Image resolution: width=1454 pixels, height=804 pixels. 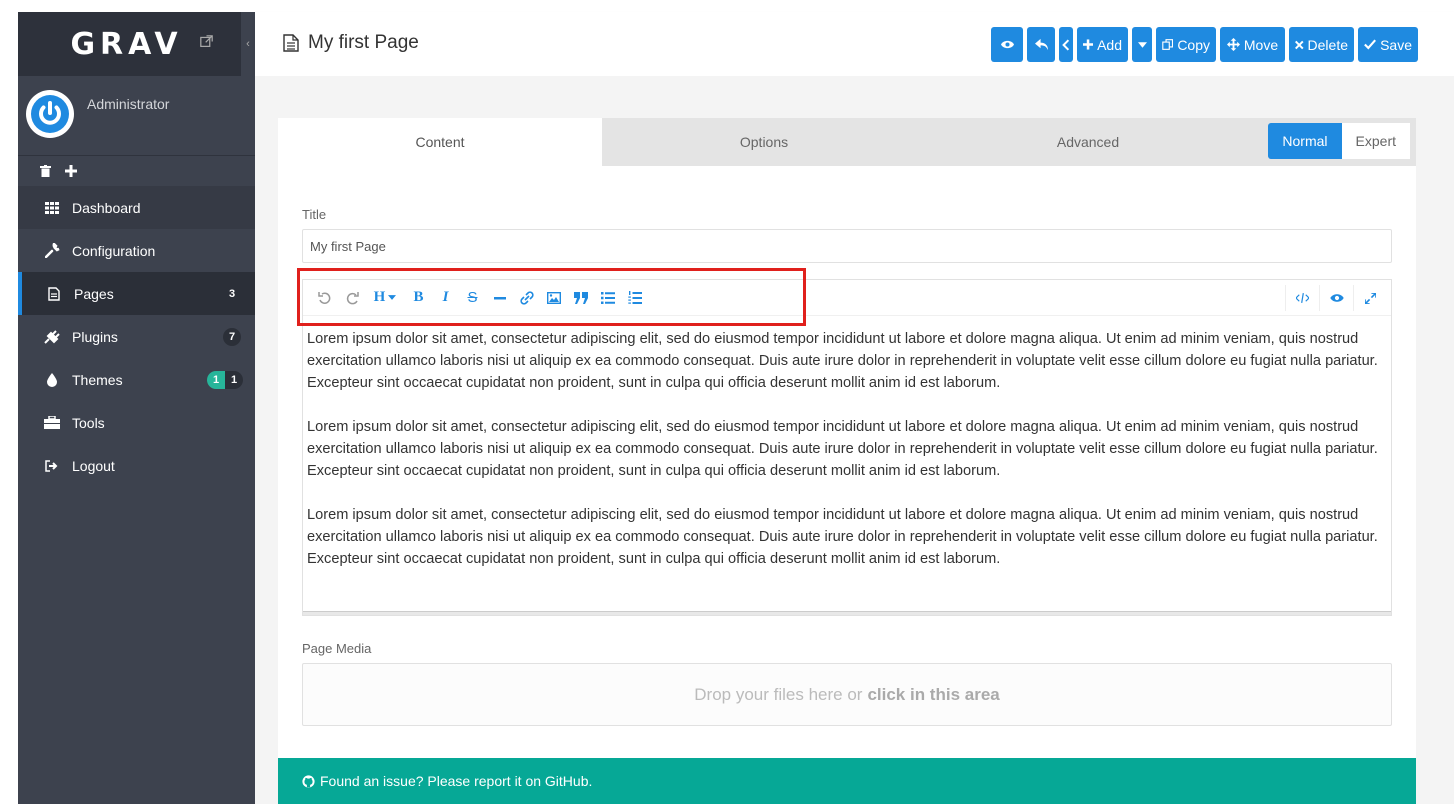 What do you see at coordinates (1305, 141) in the screenshot?
I see `normal-mode-button: Normal` at bounding box center [1305, 141].